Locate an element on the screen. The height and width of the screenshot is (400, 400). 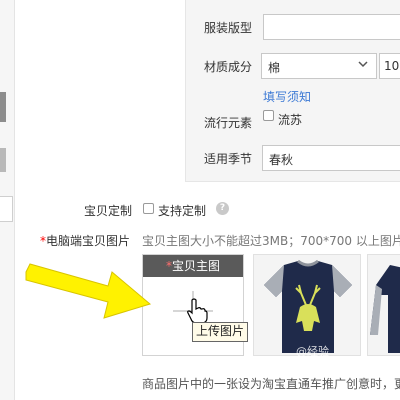
sidebar-box is located at coordinates (6, 209).